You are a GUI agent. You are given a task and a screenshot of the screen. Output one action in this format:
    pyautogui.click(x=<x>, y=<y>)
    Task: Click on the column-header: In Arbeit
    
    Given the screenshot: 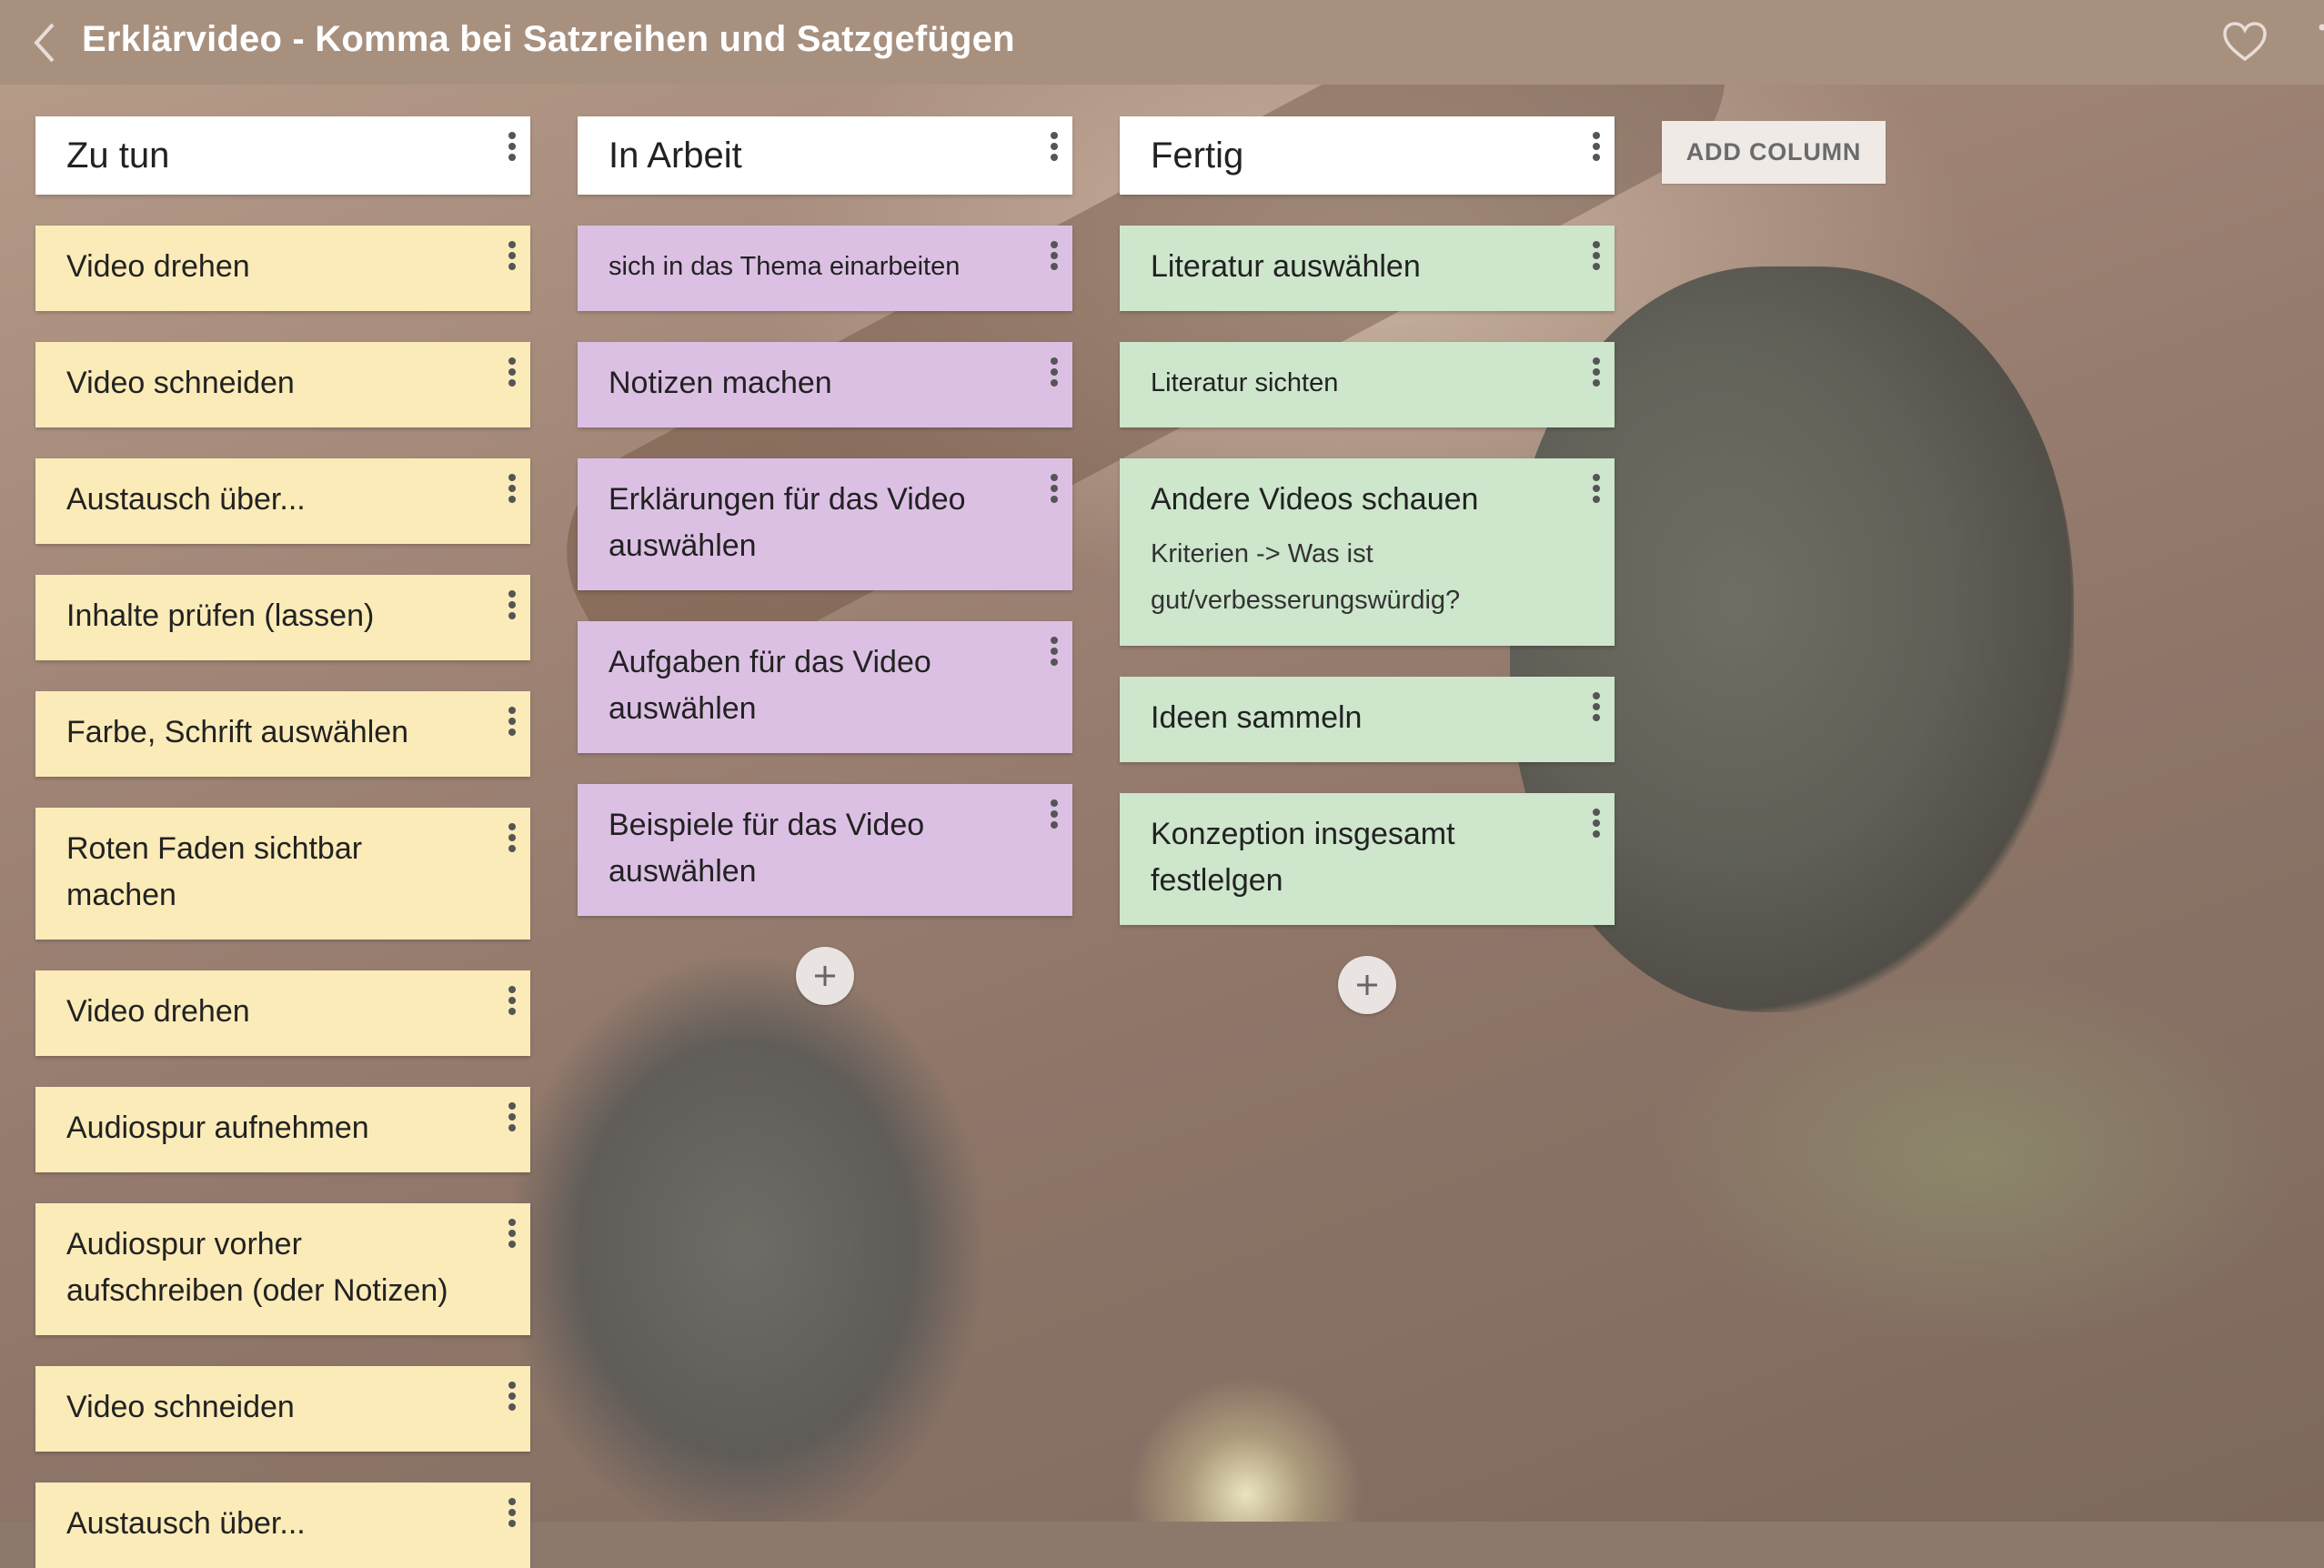 What is the action you would take?
    pyautogui.click(x=825, y=155)
    